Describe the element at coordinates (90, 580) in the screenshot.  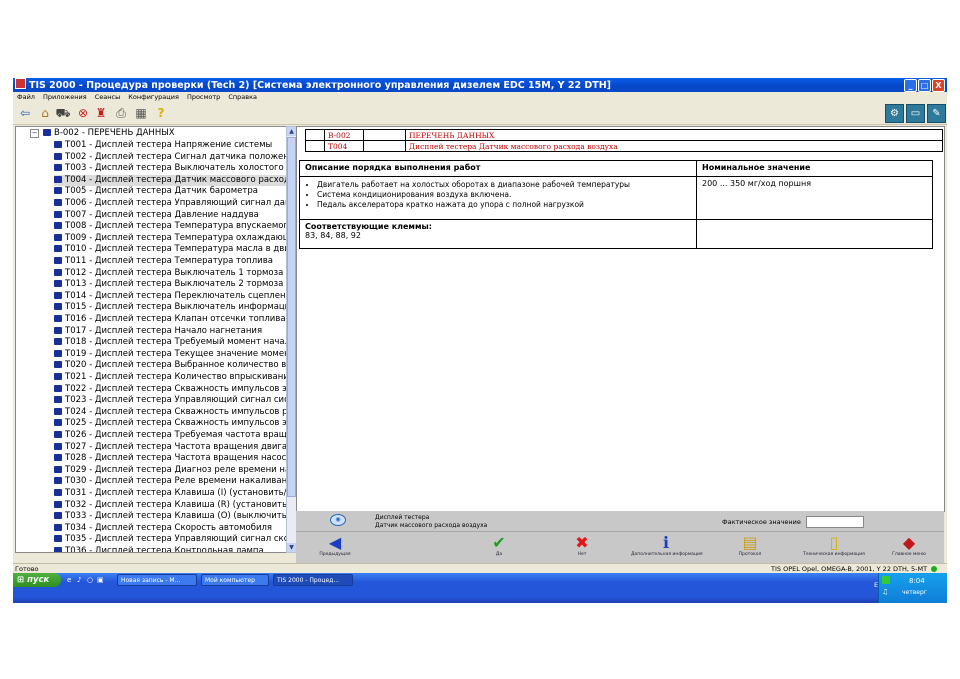
I see `opera-icon: ○` at that location.